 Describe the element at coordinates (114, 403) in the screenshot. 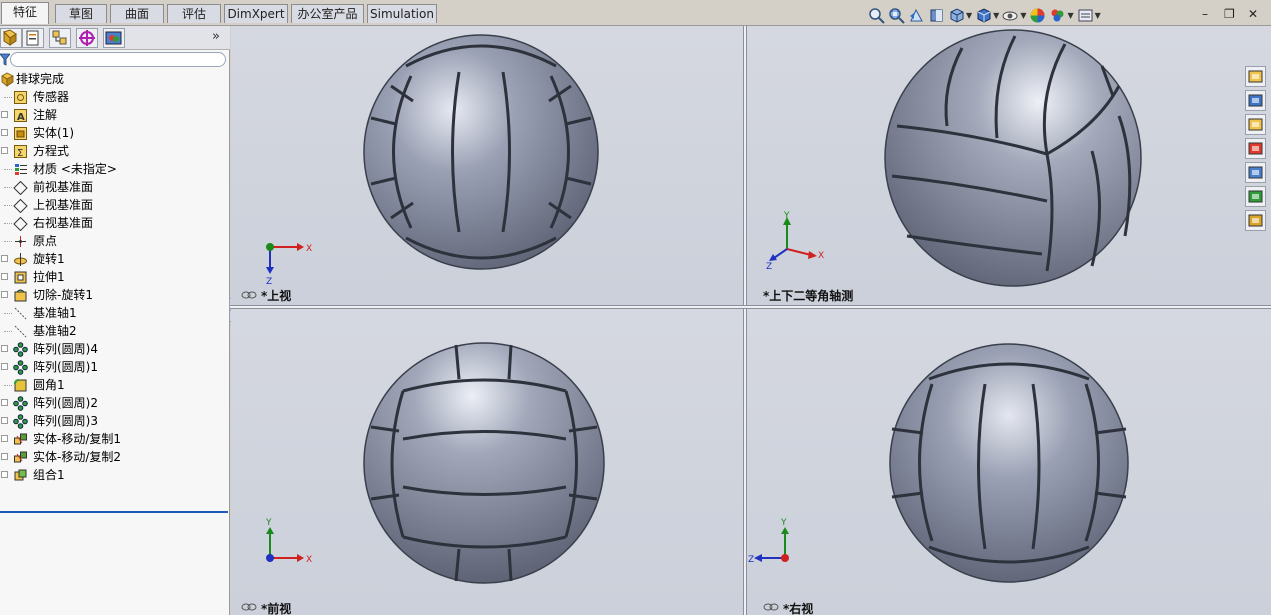

I see `tree-node: 阵列(圆周)2` at that location.